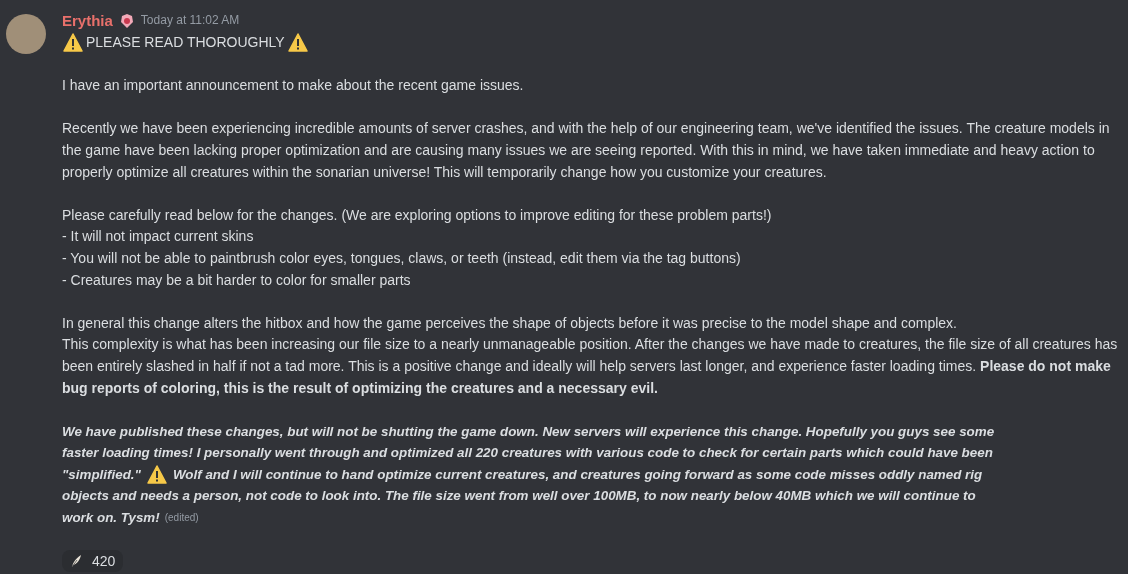  What do you see at coordinates (185, 42) in the screenshot?
I see `message-title: PLEASE READ THOROUGHLY` at bounding box center [185, 42].